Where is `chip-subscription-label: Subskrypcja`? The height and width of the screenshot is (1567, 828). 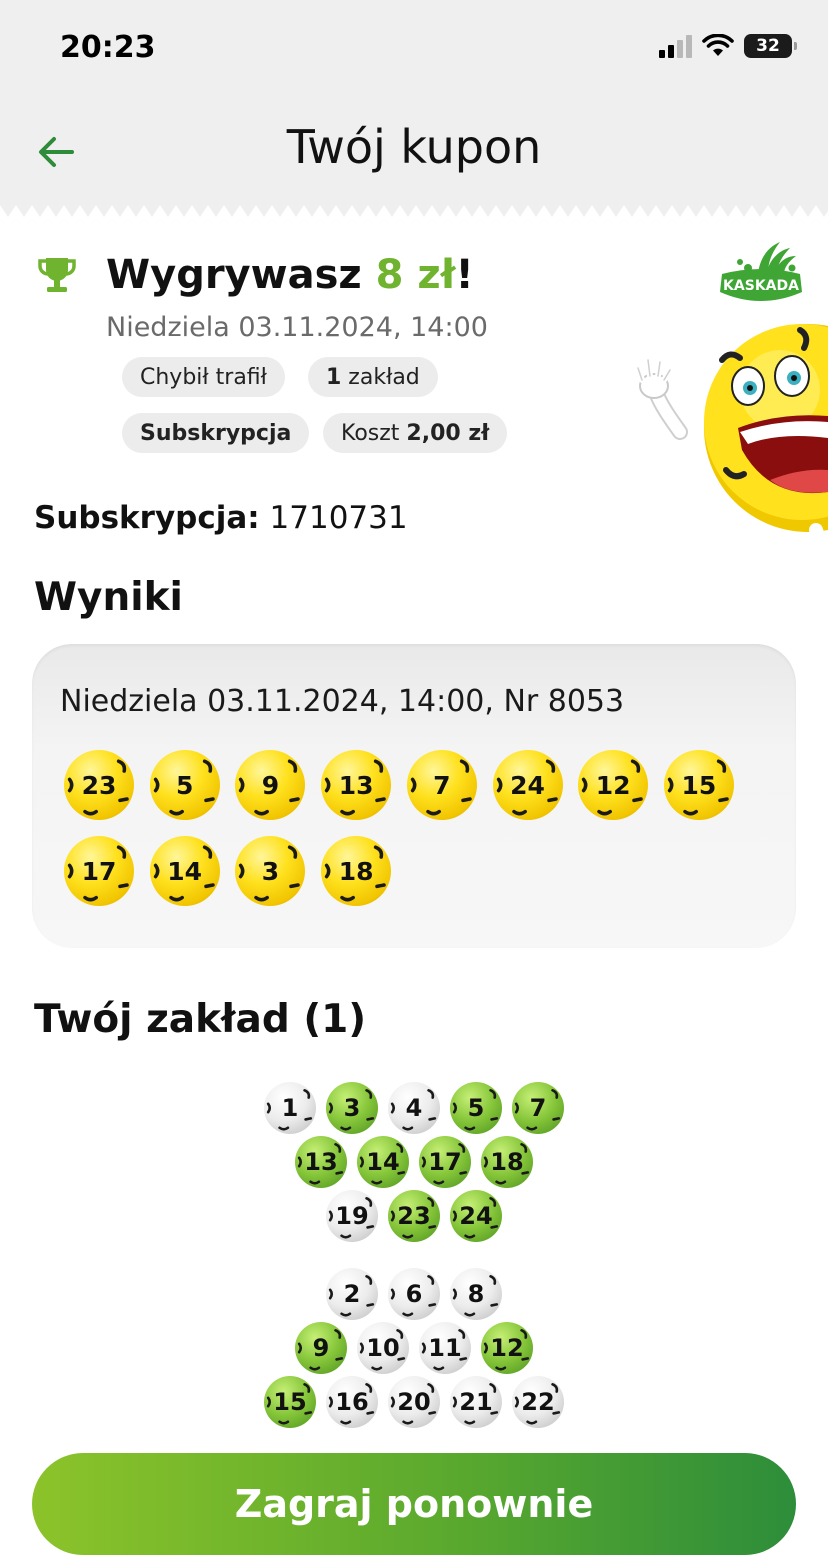
chip-subscription-label: Subskrypcja is located at coordinates (216, 433).